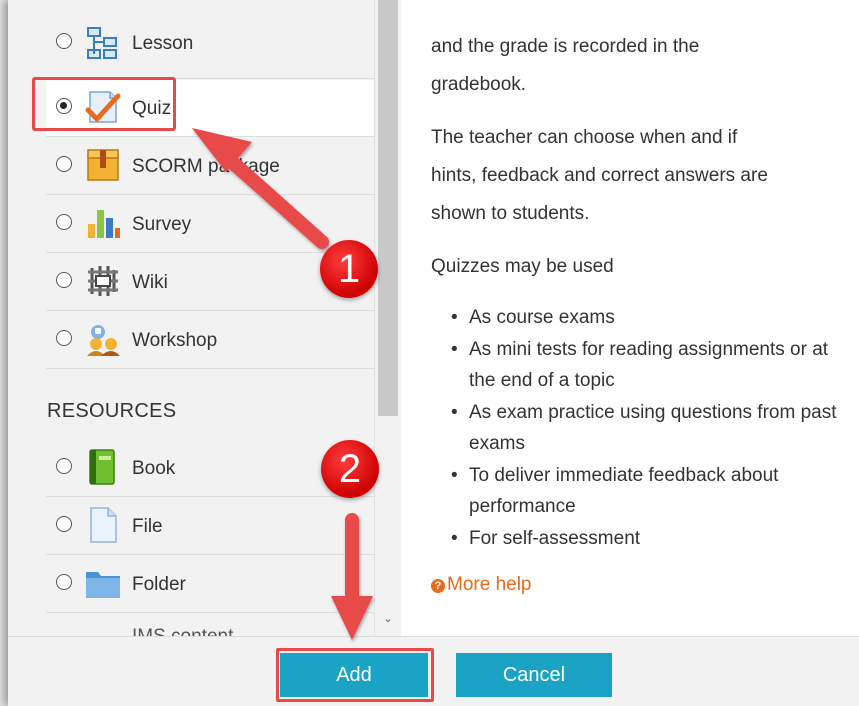  I want to click on description-line: Quizzes may be used, so click(522, 266).